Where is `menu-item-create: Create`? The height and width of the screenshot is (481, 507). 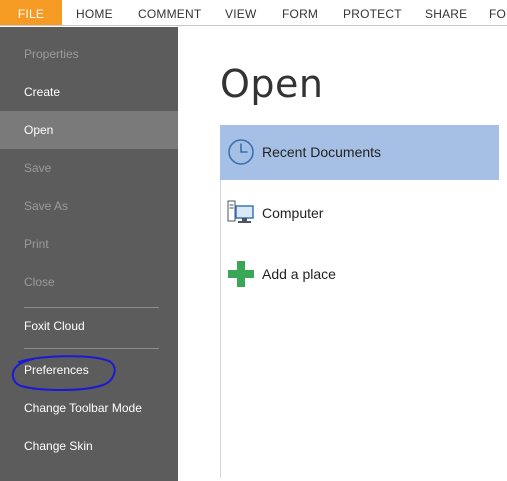
menu-item-create: Create is located at coordinates (89, 92).